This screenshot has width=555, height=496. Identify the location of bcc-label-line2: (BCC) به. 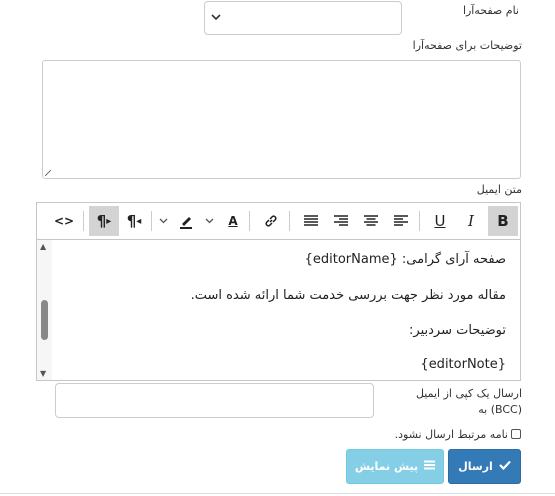
(500, 409).